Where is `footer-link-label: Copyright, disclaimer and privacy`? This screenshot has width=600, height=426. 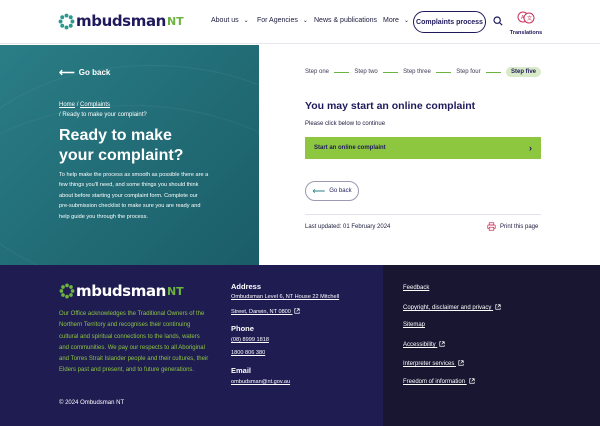 footer-link-label: Copyright, disclaimer and privacy is located at coordinates (447, 308).